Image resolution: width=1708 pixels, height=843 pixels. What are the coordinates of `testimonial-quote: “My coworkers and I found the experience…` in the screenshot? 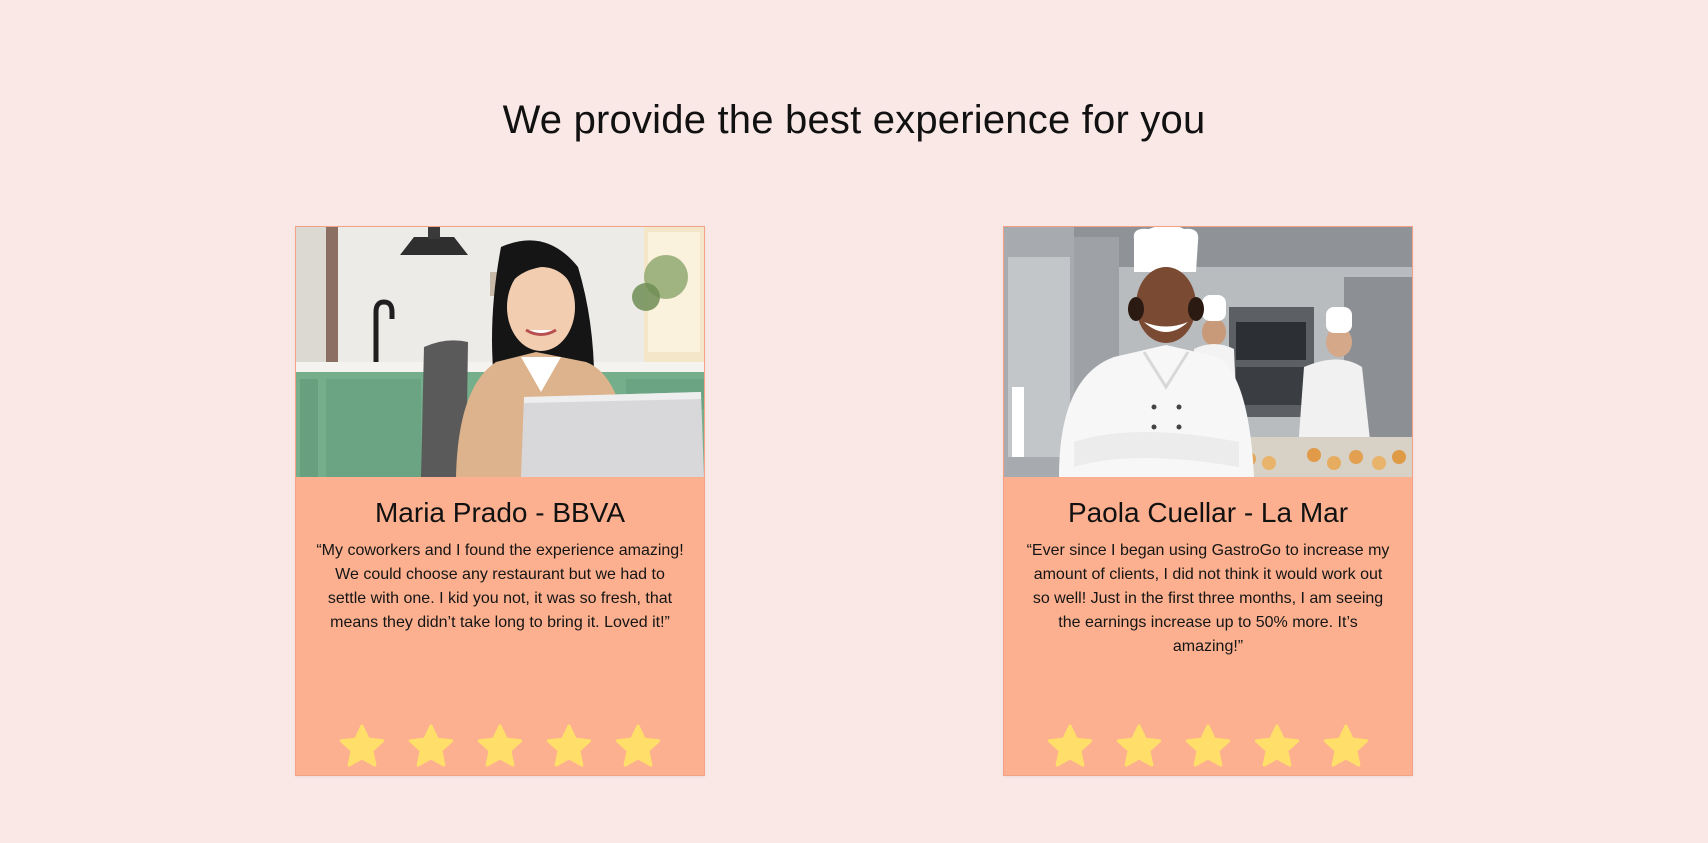 It's located at (500, 586).